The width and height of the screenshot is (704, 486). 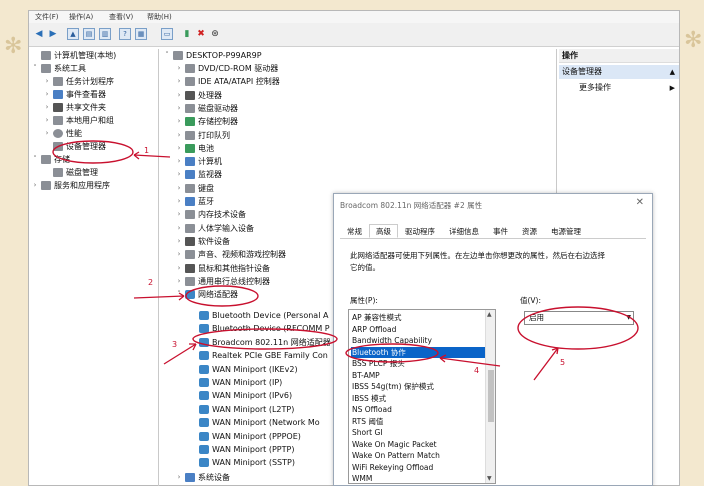 What do you see at coordinates (206, 294) in the screenshot?
I see `device-category-item: ˅ 网络适配器` at bounding box center [206, 294].